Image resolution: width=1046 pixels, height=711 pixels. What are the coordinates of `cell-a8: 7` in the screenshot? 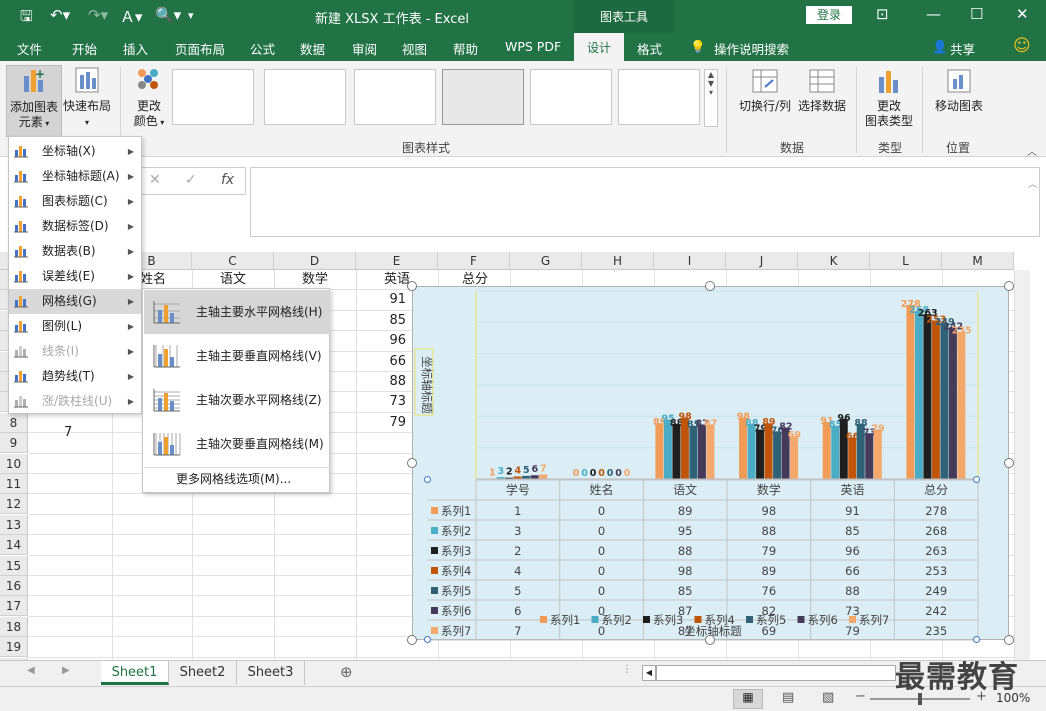 It's located at (68, 433).